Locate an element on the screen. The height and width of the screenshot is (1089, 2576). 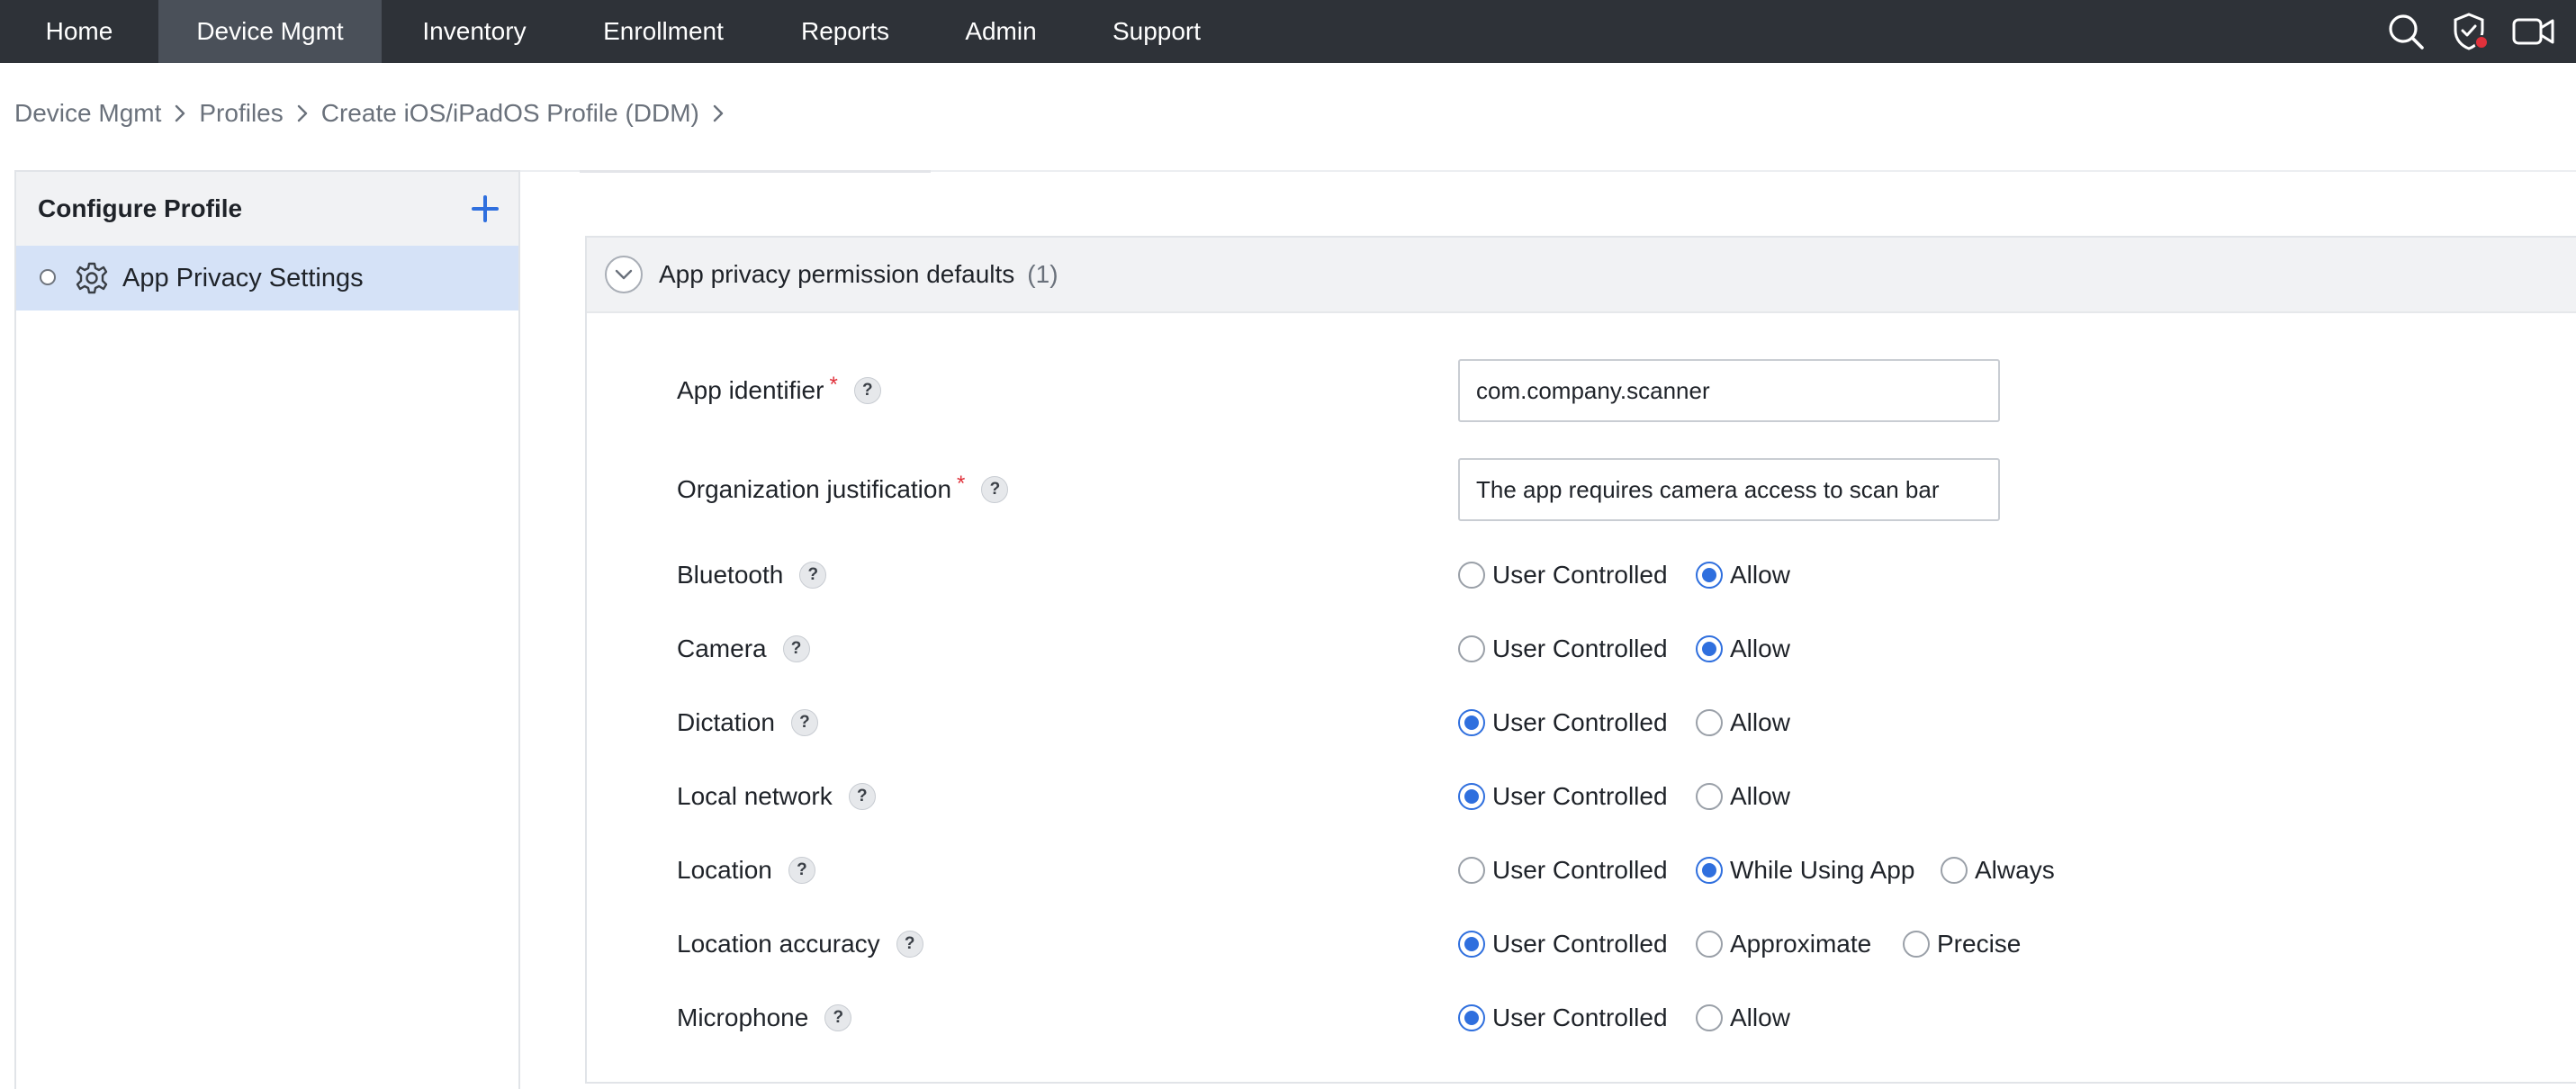
app-identifier-input: com.company.scanner is located at coordinates (1729, 391).